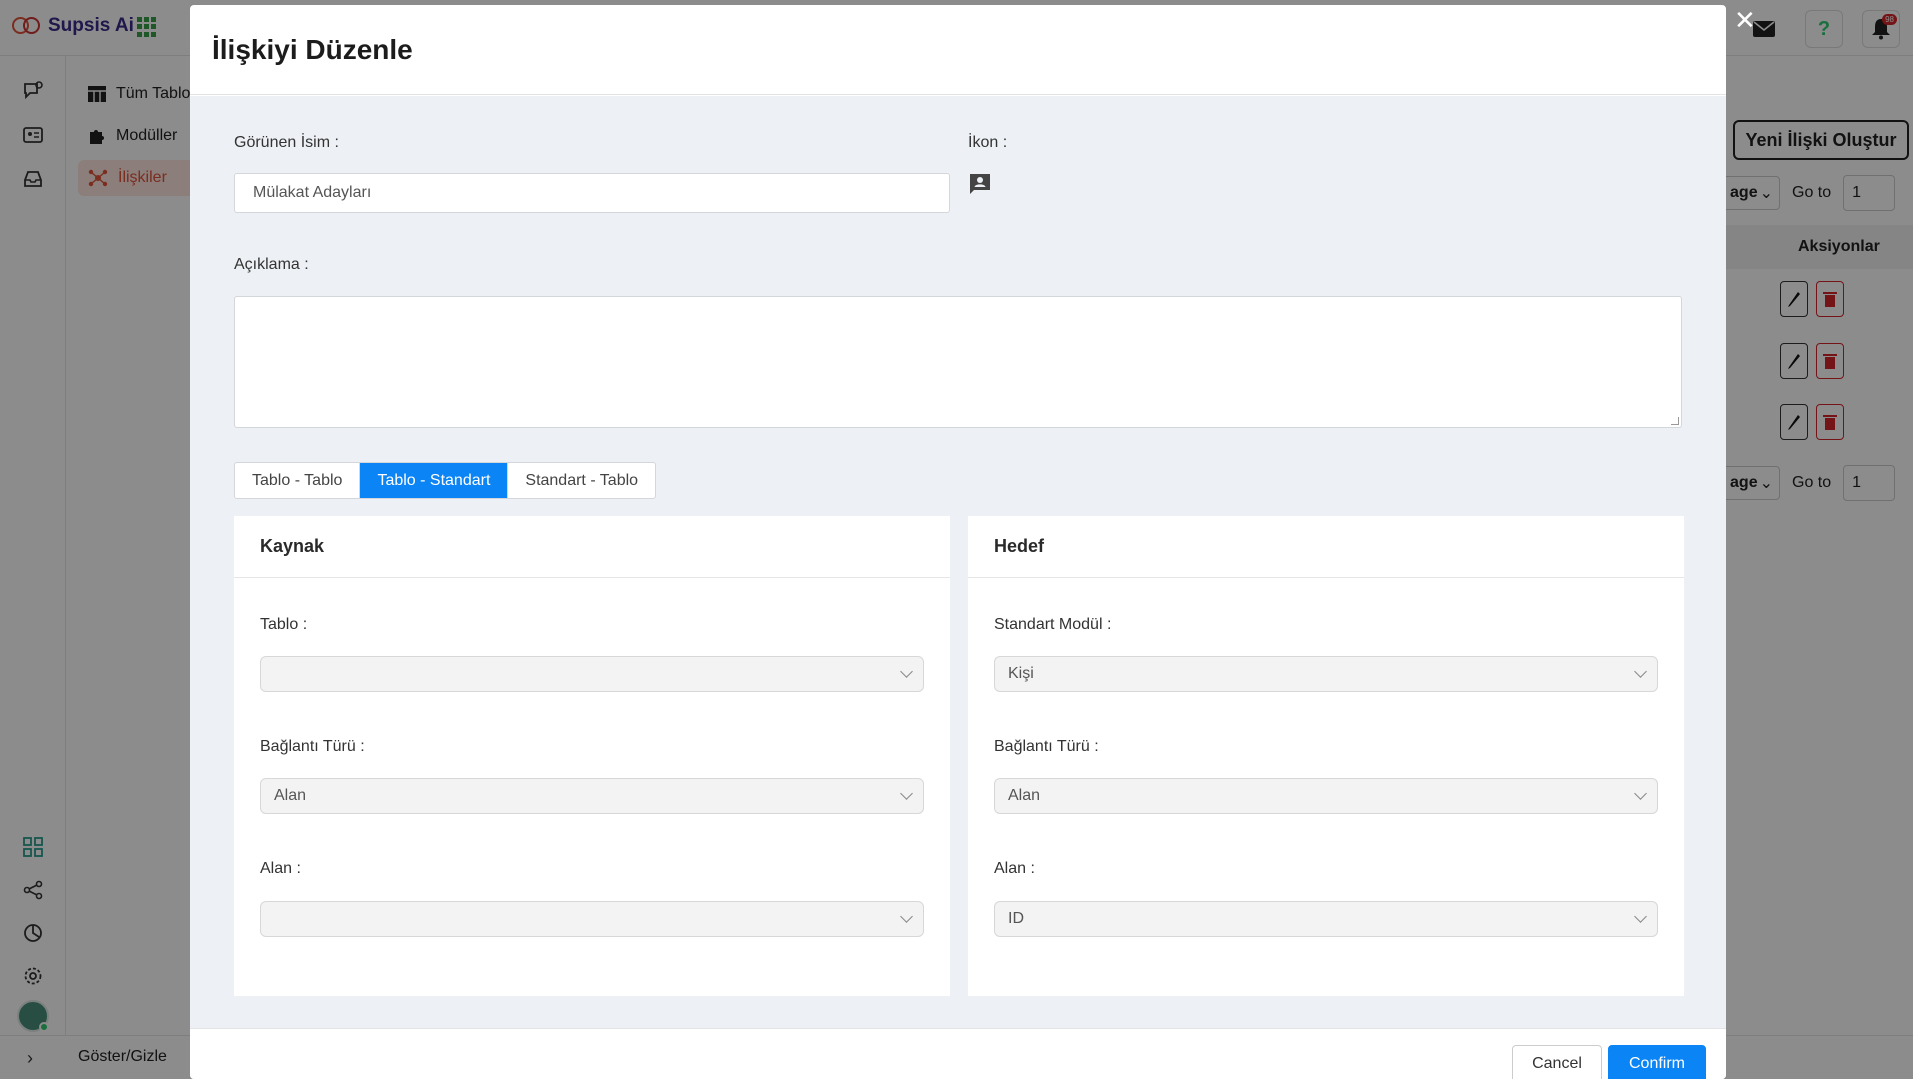 Image resolution: width=1913 pixels, height=1079 pixels. I want to click on target-connection-type-select: Alan, so click(1326, 796).